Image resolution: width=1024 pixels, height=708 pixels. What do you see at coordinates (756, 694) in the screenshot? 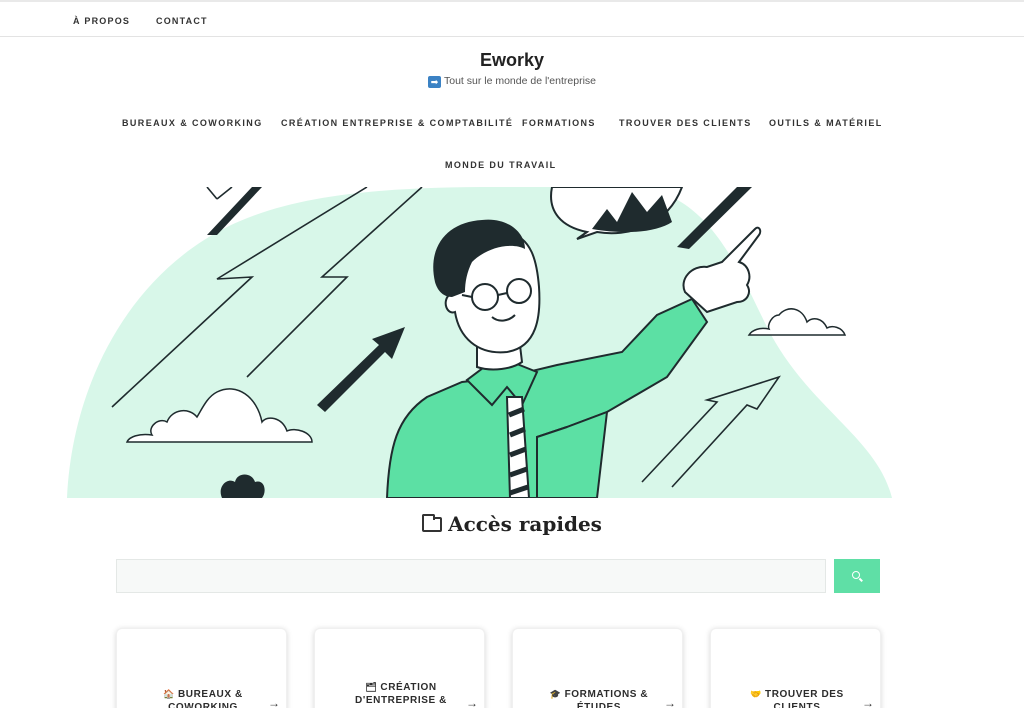
I see `handshake-icon: 🤝` at bounding box center [756, 694].